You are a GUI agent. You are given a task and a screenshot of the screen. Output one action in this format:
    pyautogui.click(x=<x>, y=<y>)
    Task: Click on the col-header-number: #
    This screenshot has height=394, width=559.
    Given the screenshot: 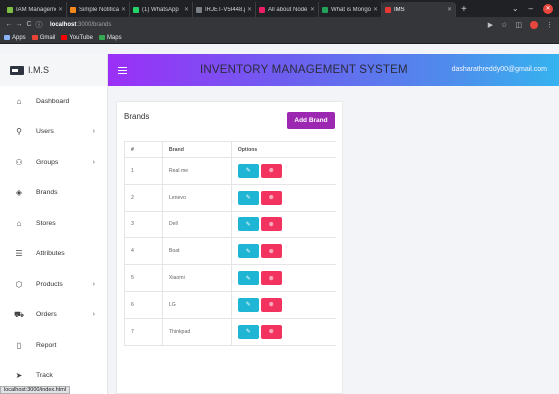 What is the action you would take?
    pyautogui.click(x=143, y=149)
    